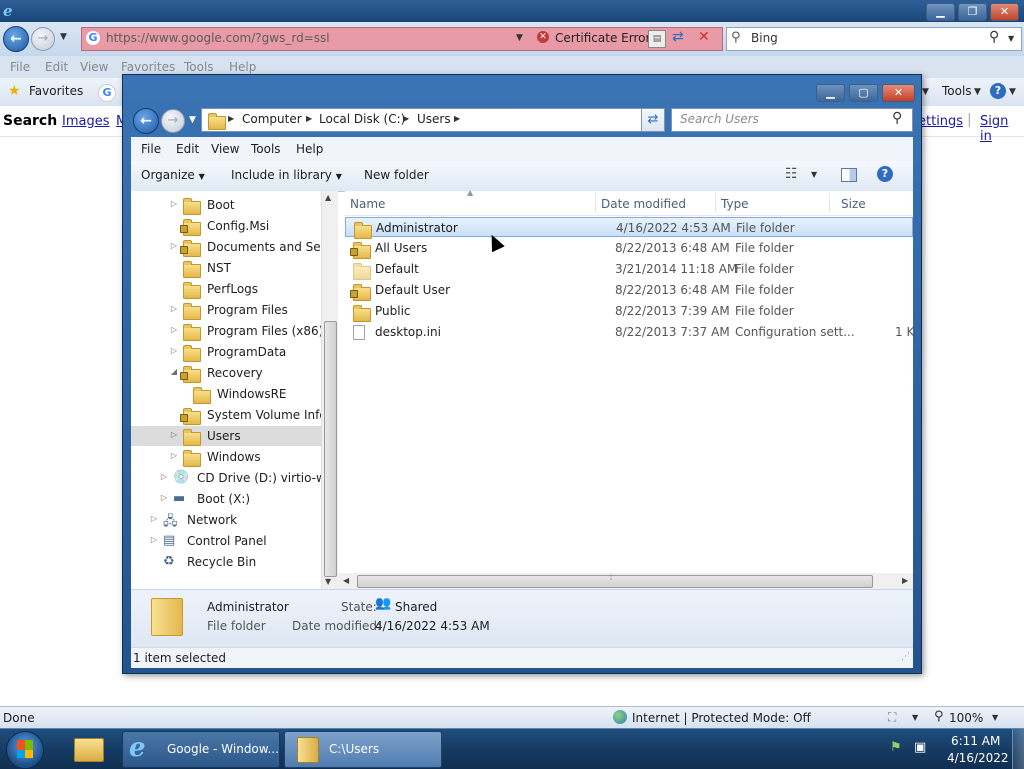 This screenshot has height=769, width=1024. What do you see at coordinates (940, 12) in the screenshot?
I see `ie-minimize-button: ▁` at bounding box center [940, 12].